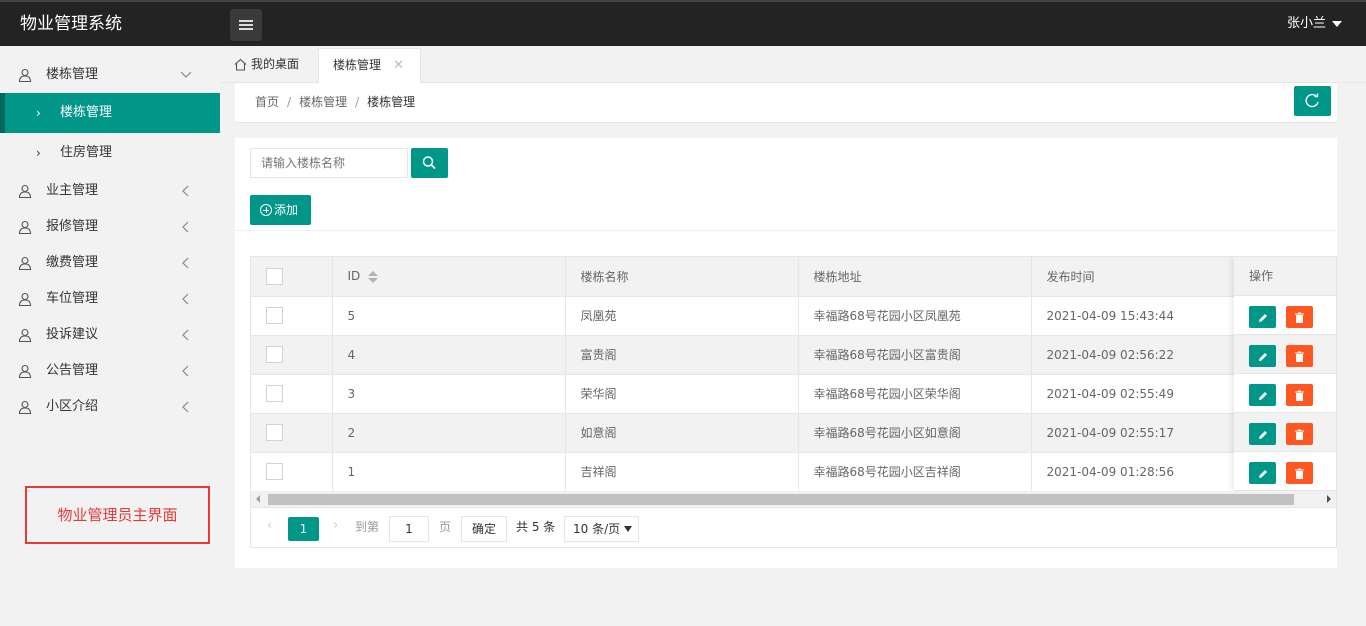 This screenshot has width=1366, height=626. Describe the element at coordinates (274, 276) in the screenshot. I see `select-all-checkbox` at that location.